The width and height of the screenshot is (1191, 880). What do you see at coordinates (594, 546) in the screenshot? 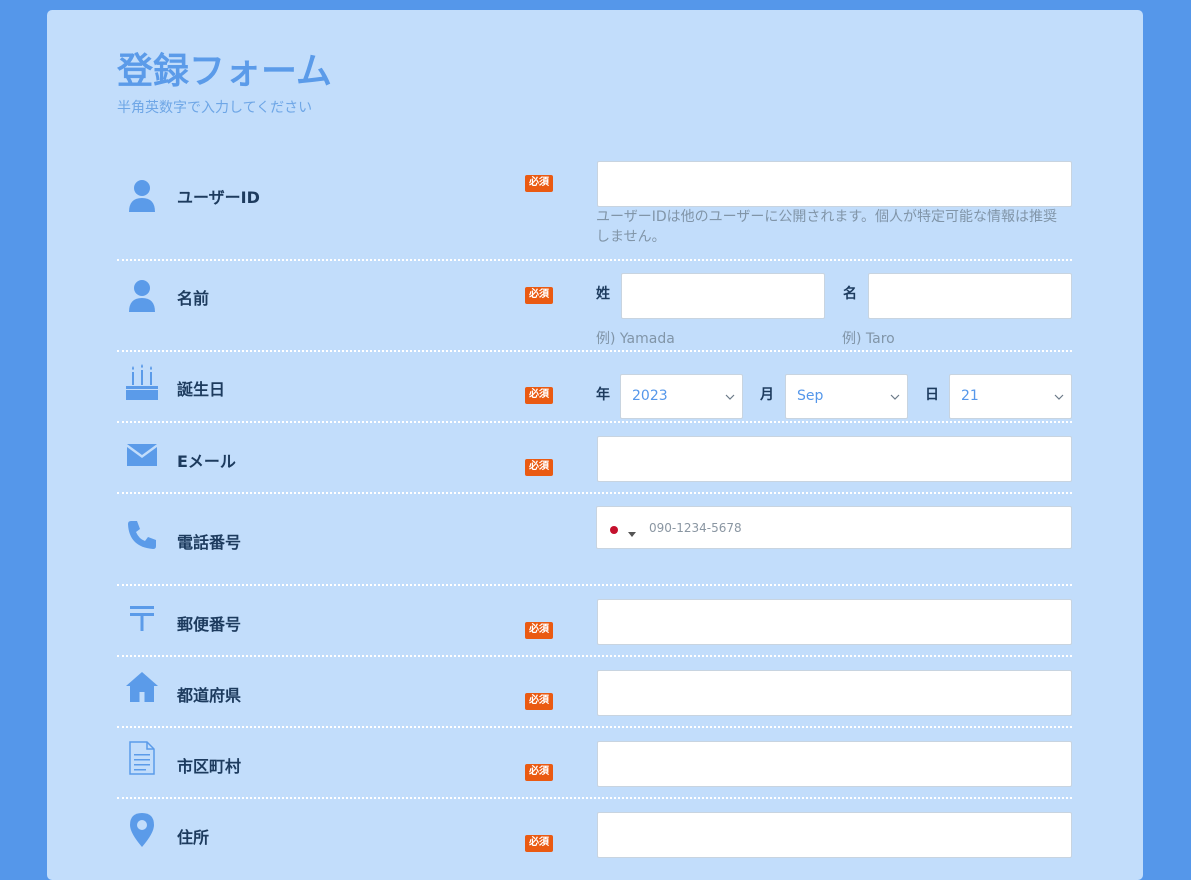
I see `field-row-phone: 電話番号 090-1234-5678` at bounding box center [594, 546].